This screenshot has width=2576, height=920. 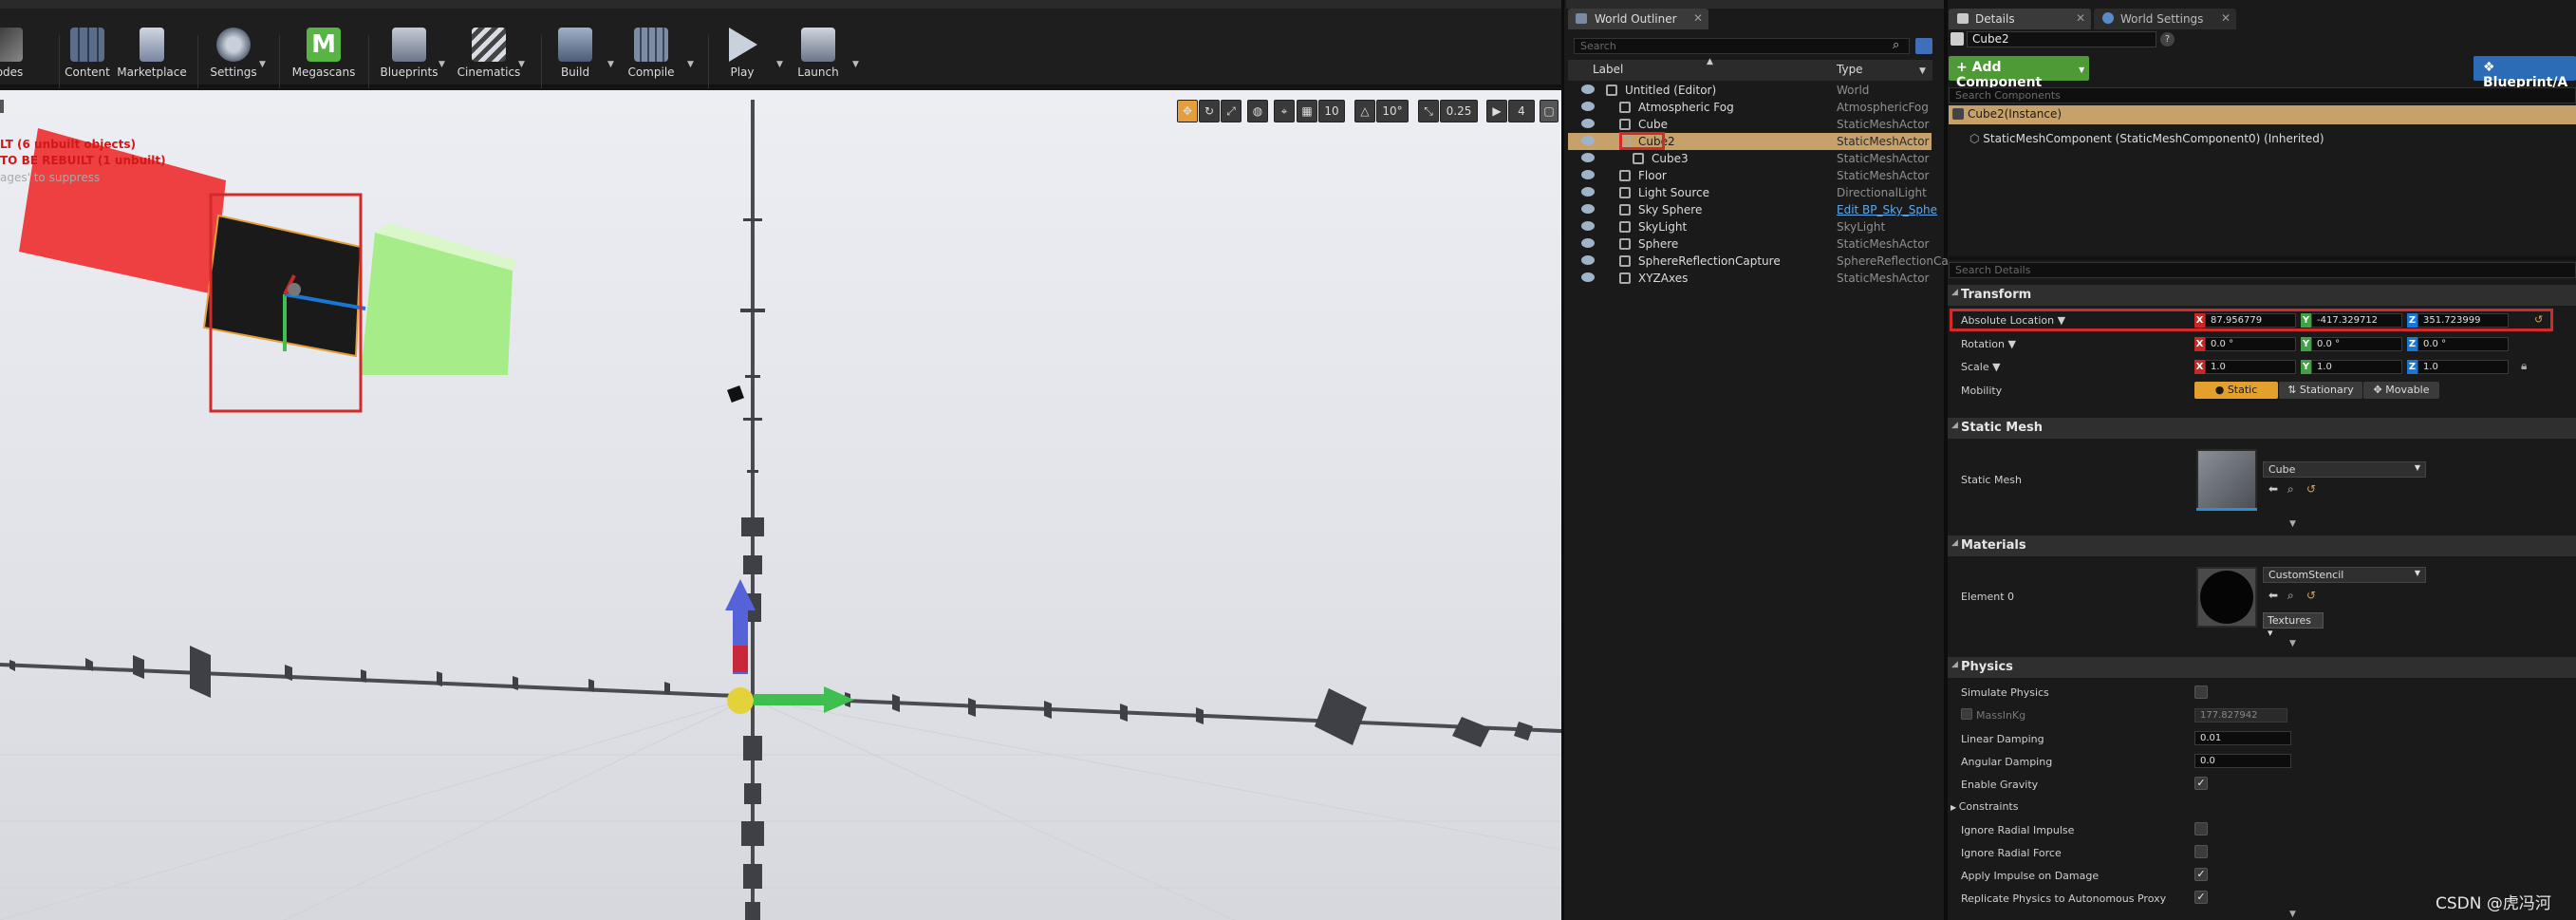 What do you see at coordinates (262, 64) in the screenshot?
I see `settings-dropdown-icon: ▼` at bounding box center [262, 64].